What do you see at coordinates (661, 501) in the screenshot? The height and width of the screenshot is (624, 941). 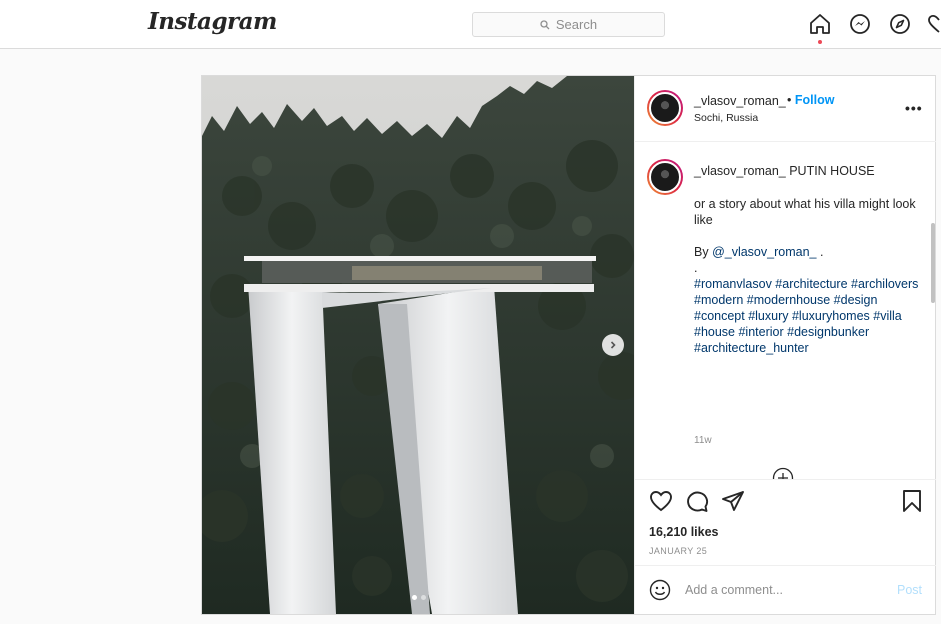 I see `like-heart-icon` at bounding box center [661, 501].